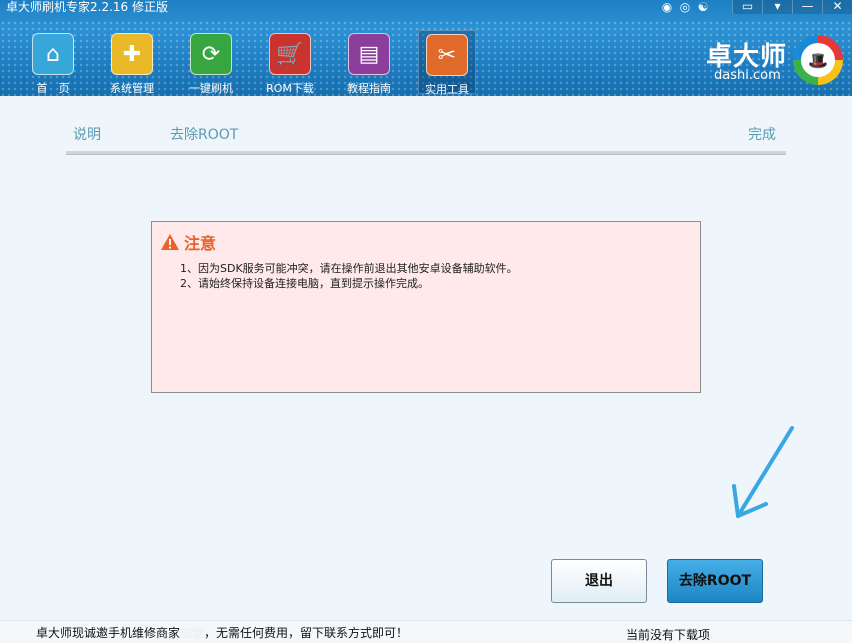 The image size is (852, 643). I want to click on feedback-button: ▭, so click(747, 7).